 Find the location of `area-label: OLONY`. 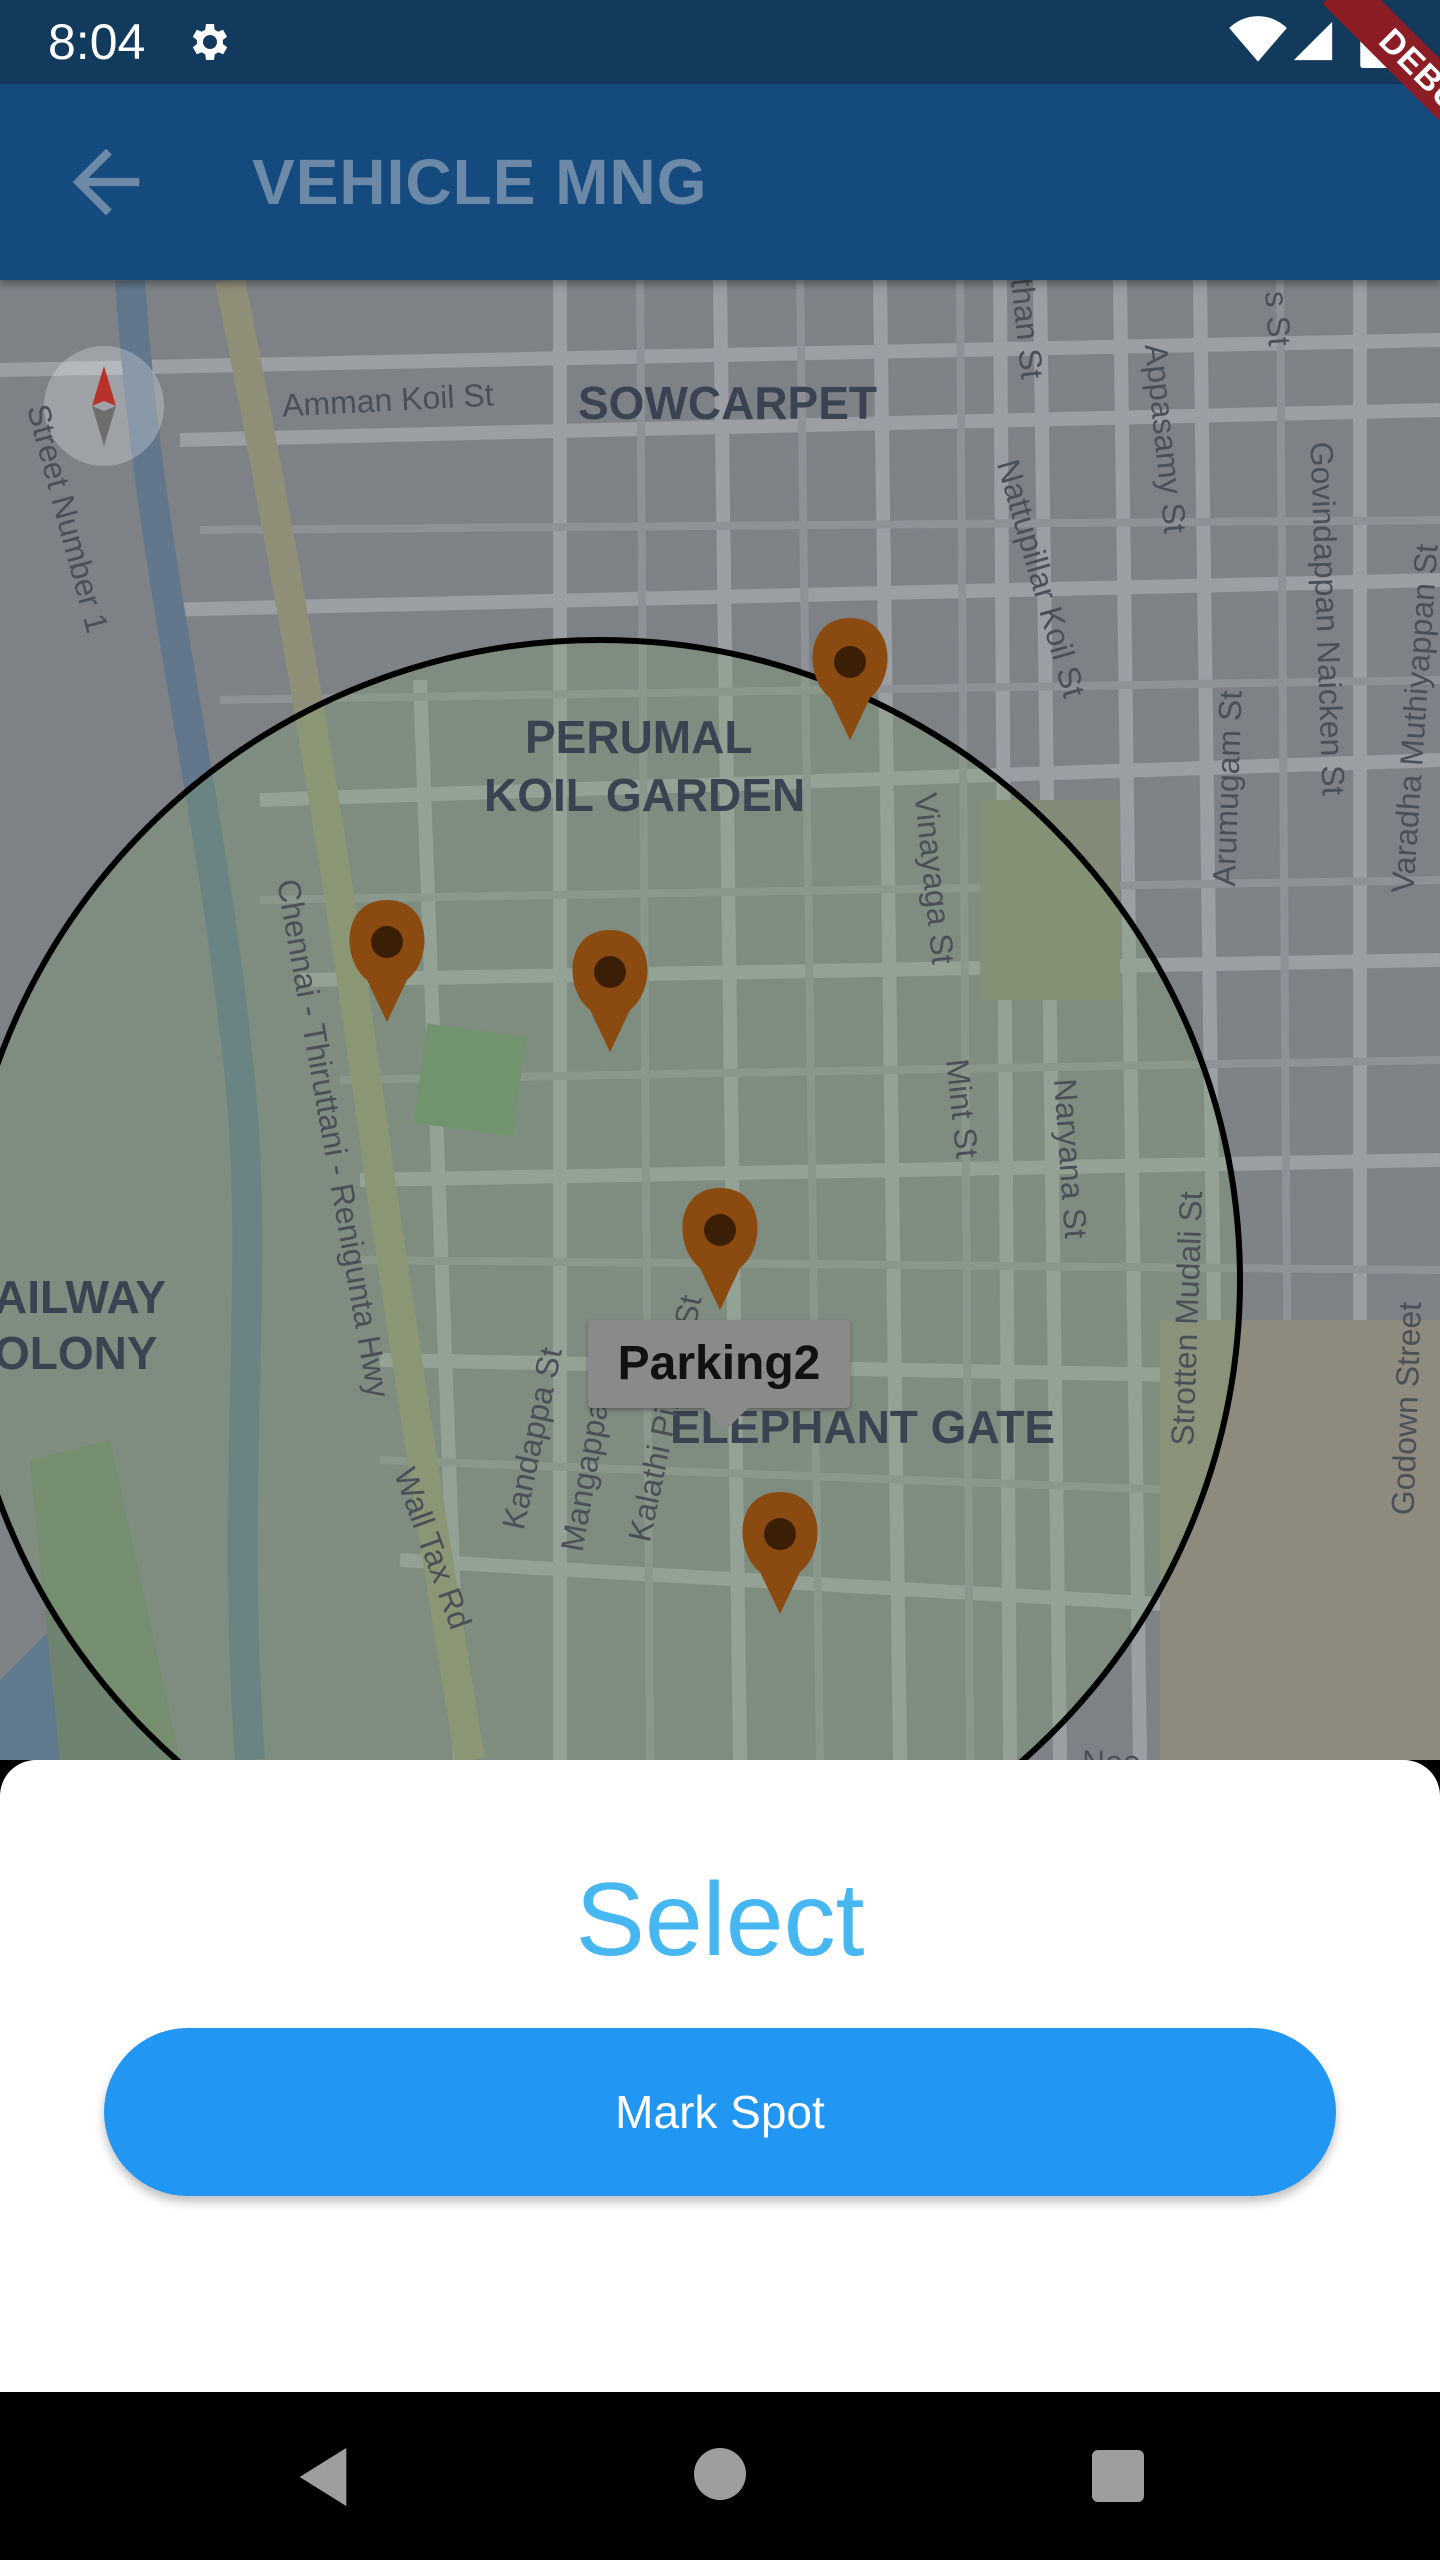

area-label: OLONY is located at coordinates (79, 1353).